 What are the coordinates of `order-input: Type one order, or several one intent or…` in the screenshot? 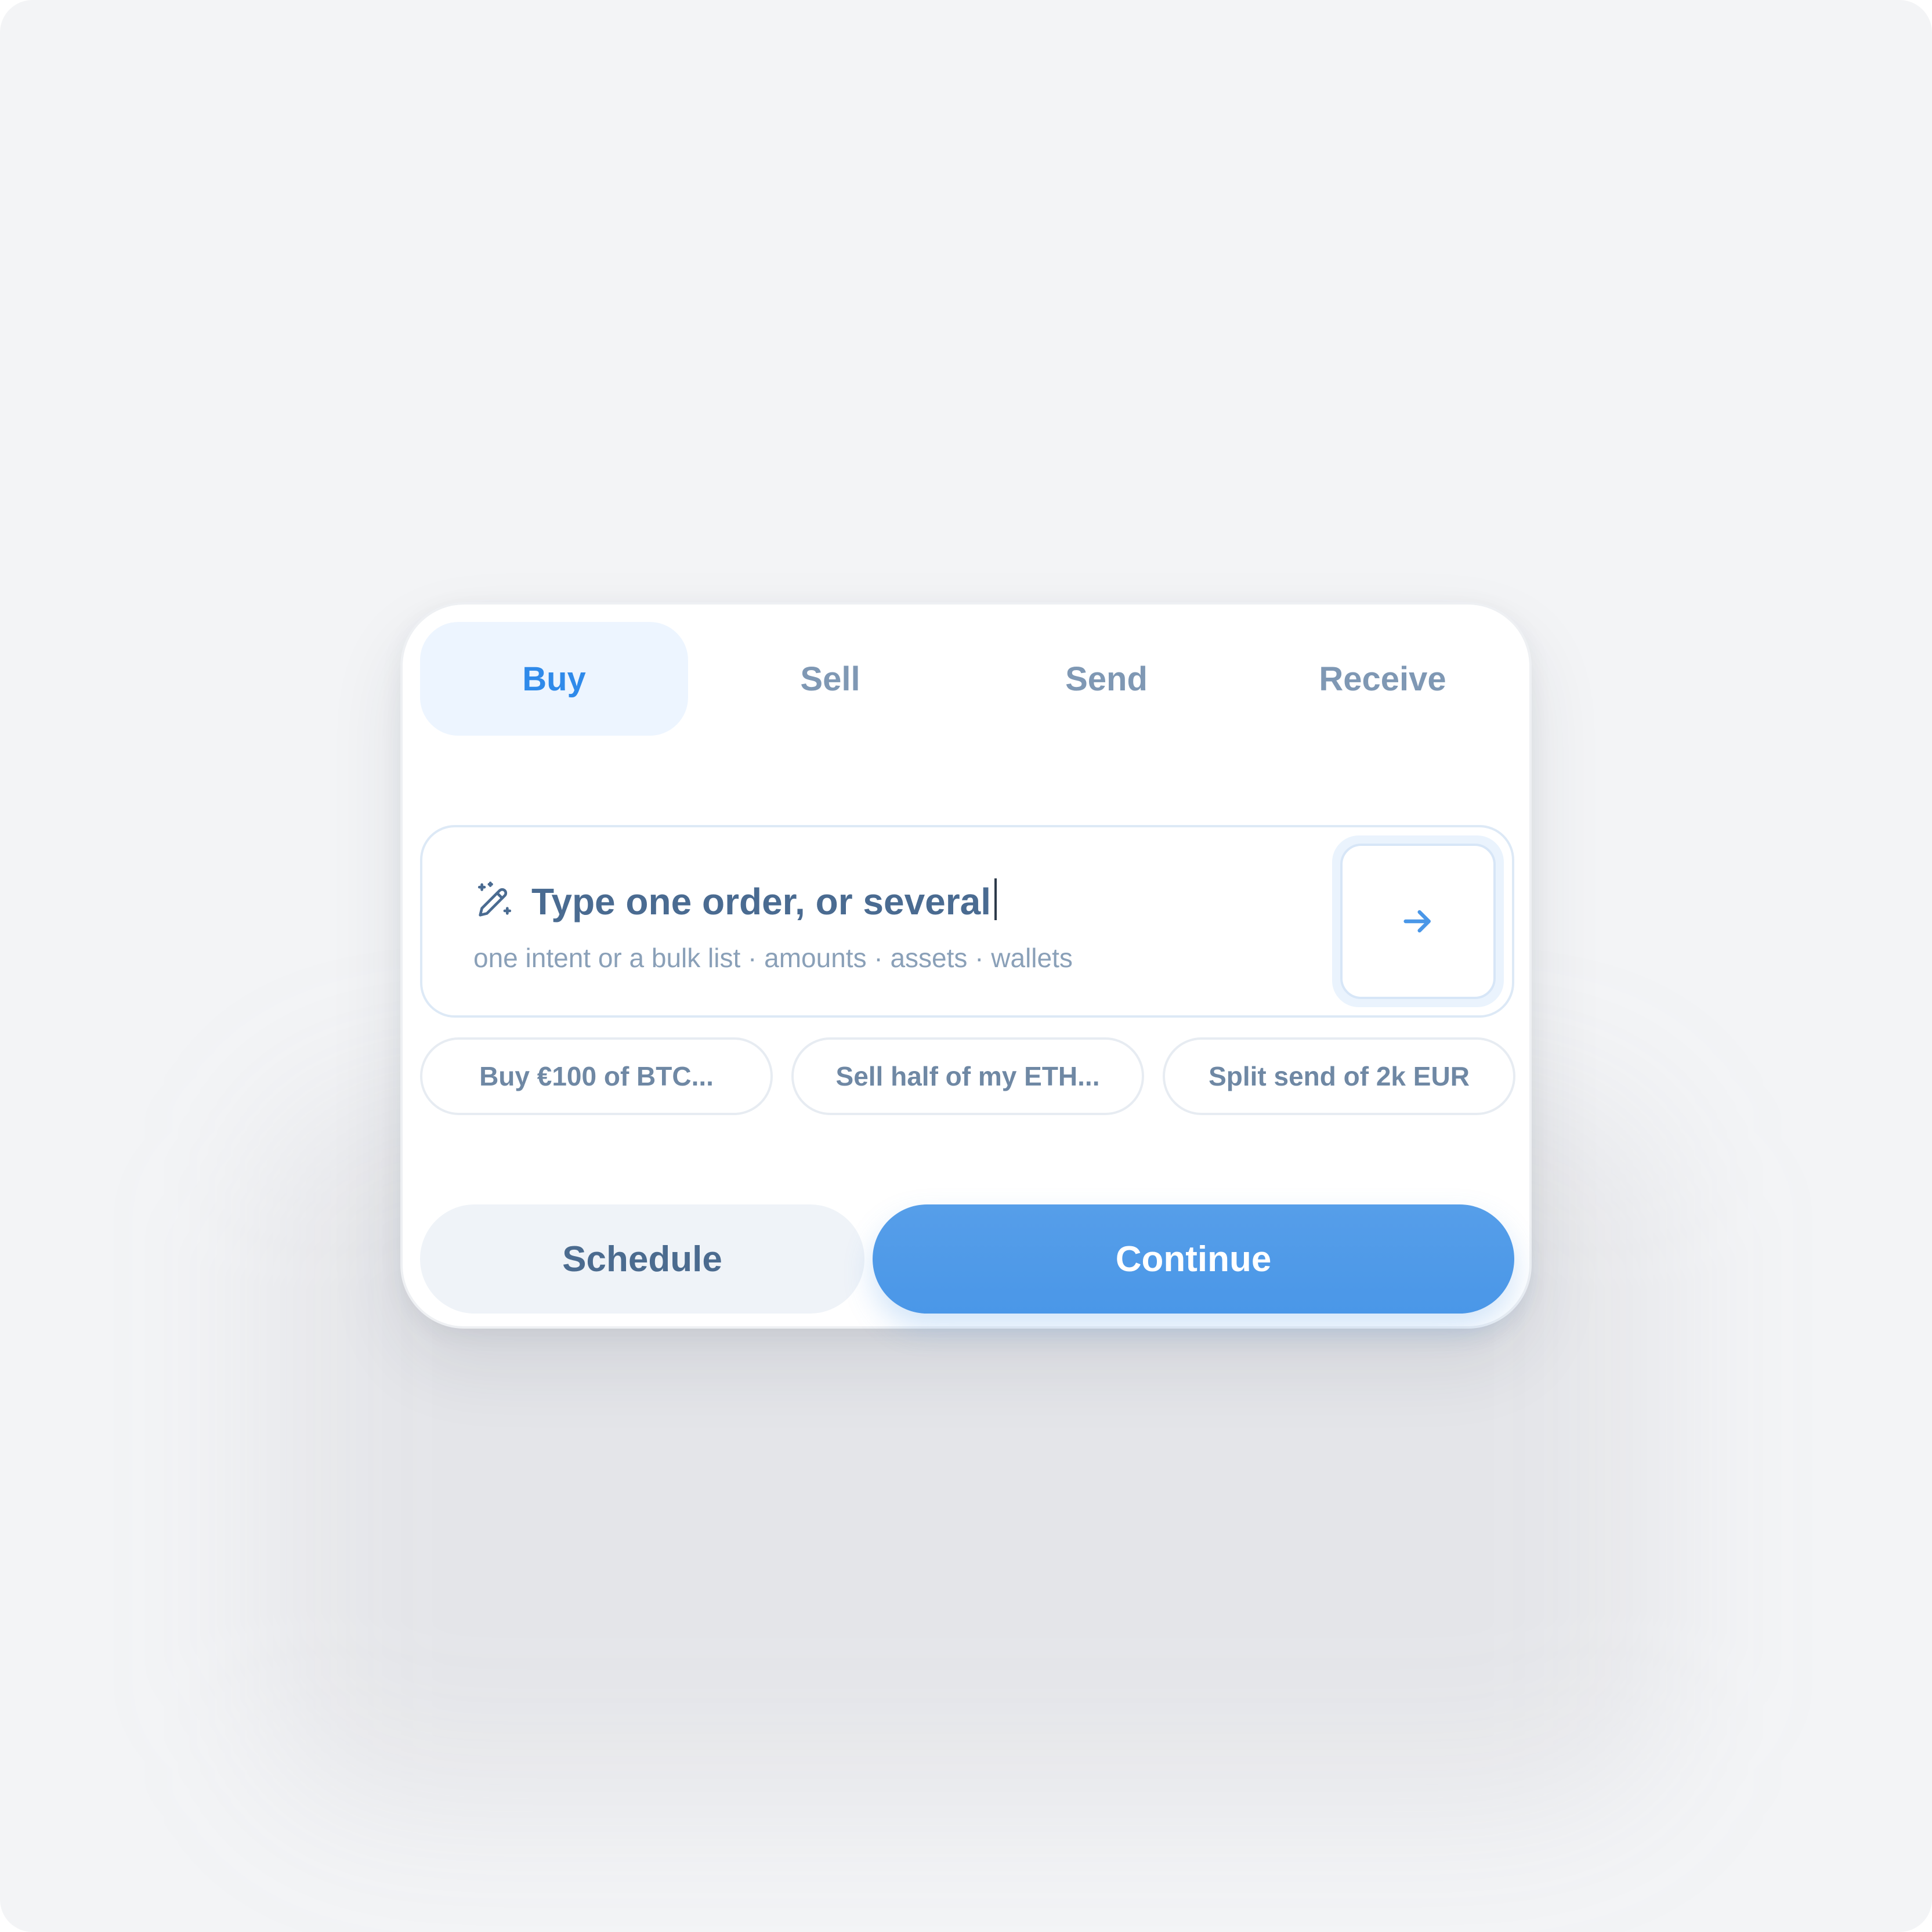 It's located at (967, 921).